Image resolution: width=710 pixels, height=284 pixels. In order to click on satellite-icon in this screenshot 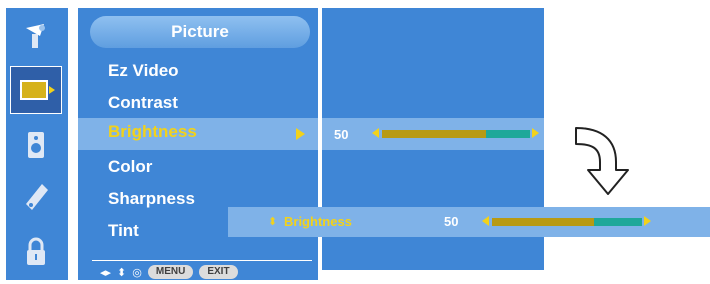, I will do `click(36, 36)`.